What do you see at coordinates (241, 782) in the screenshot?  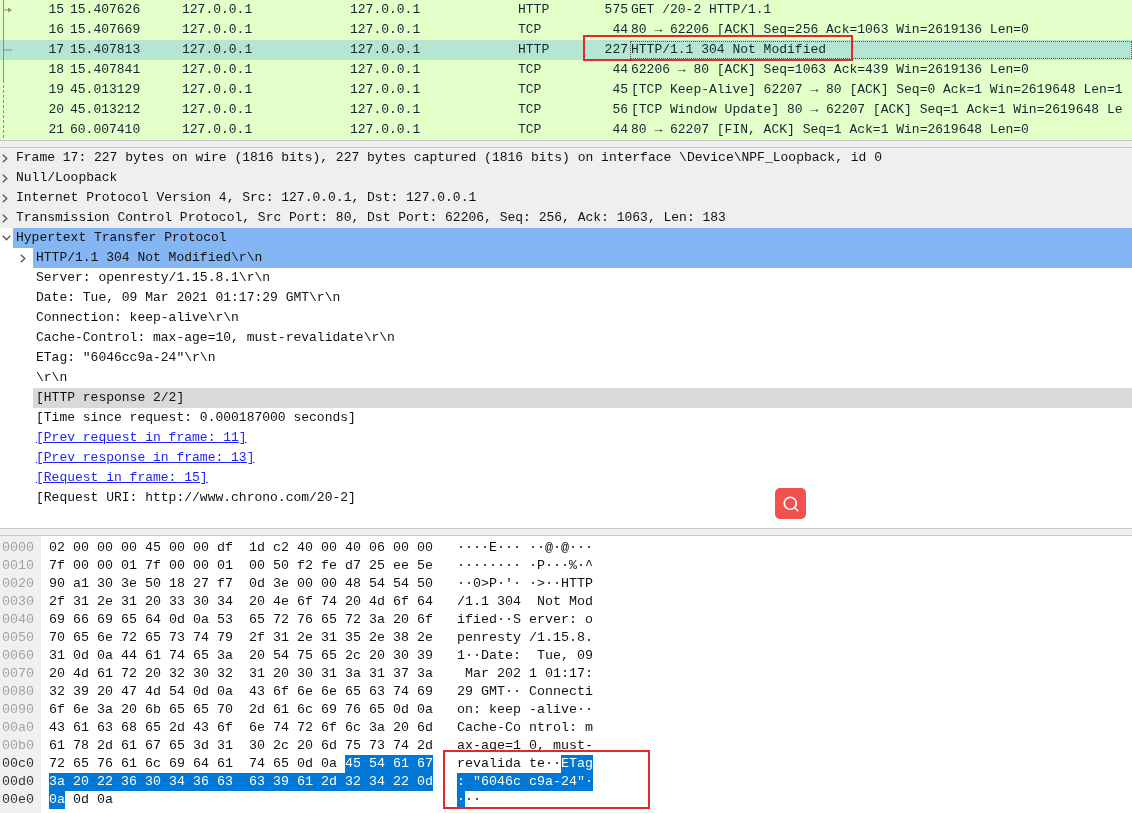 I see `hex-bytes: 3a 20 22 36 30 34 36 63 63 39 61 2d 32 34 22 0d` at bounding box center [241, 782].